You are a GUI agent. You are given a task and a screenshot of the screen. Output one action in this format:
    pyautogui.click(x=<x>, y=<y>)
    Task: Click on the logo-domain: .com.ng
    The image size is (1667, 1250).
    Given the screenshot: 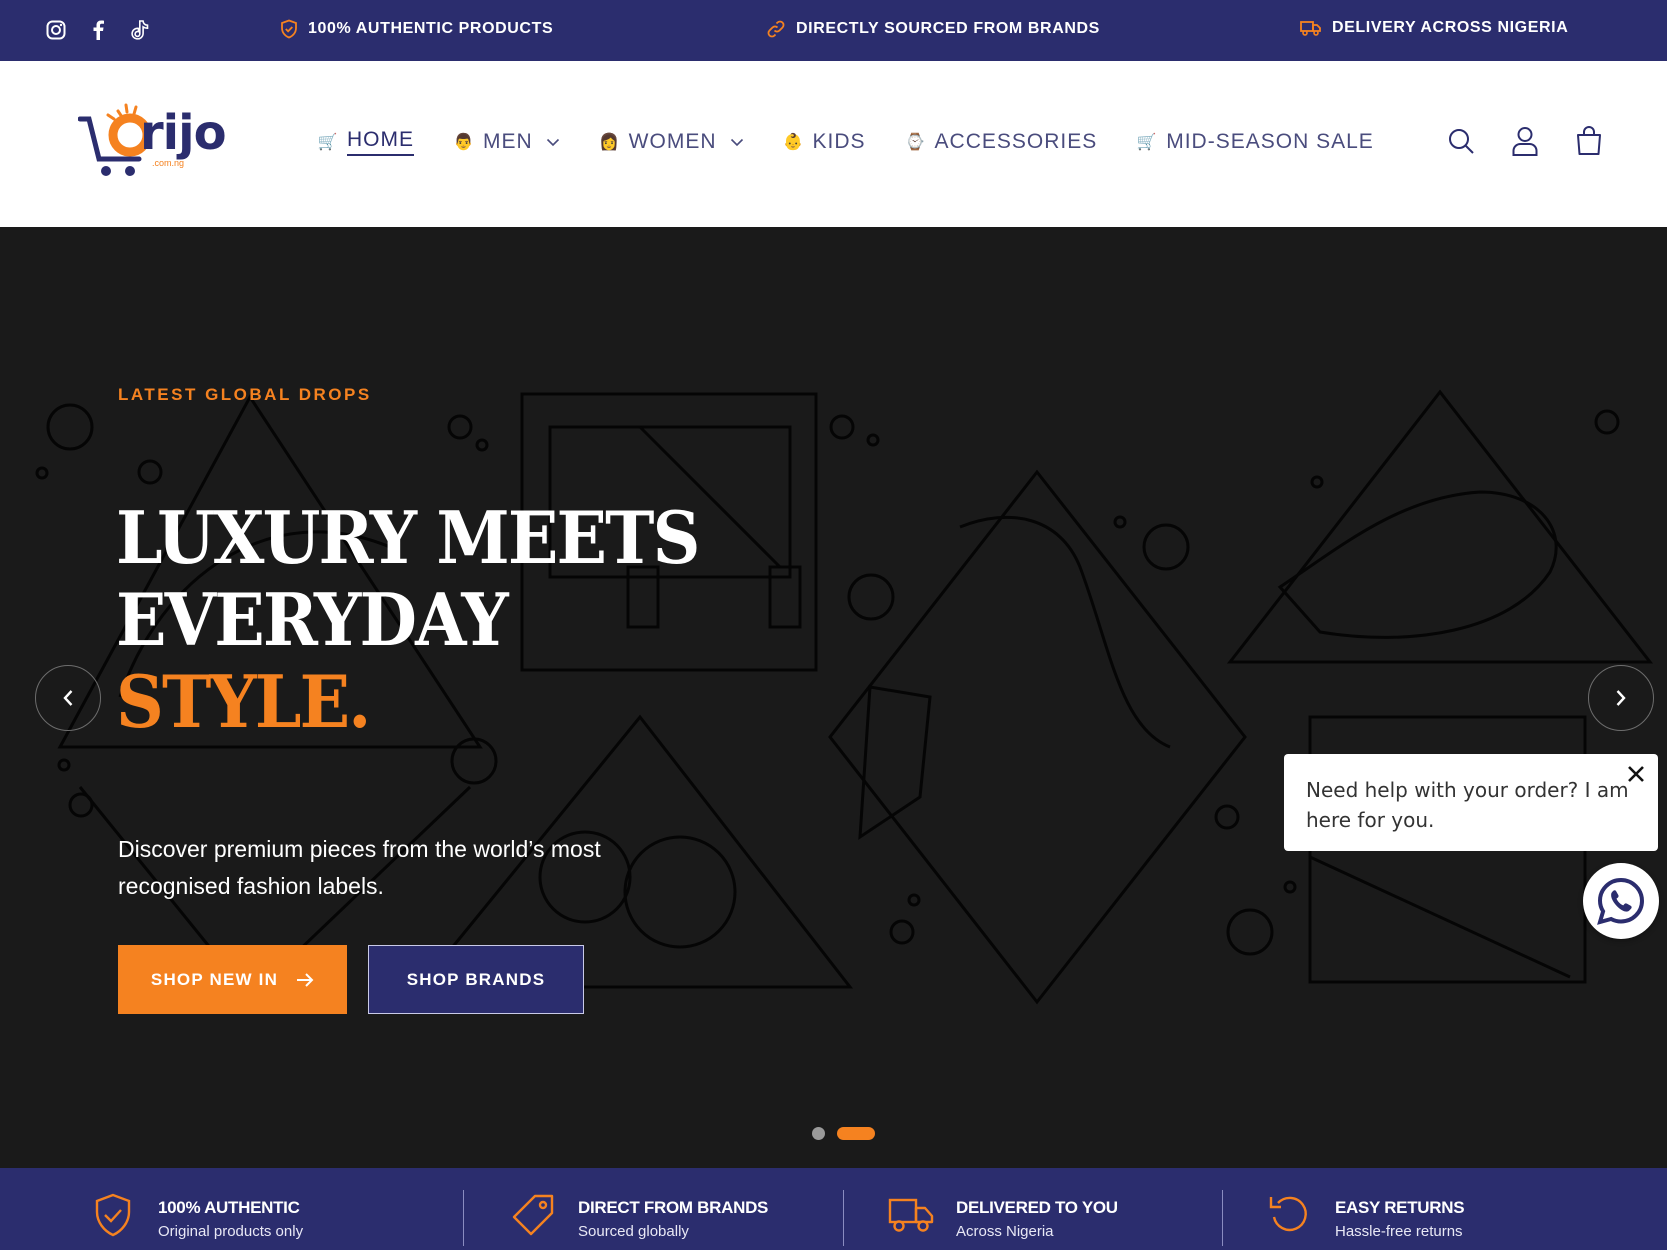 What is the action you would take?
    pyautogui.click(x=168, y=163)
    